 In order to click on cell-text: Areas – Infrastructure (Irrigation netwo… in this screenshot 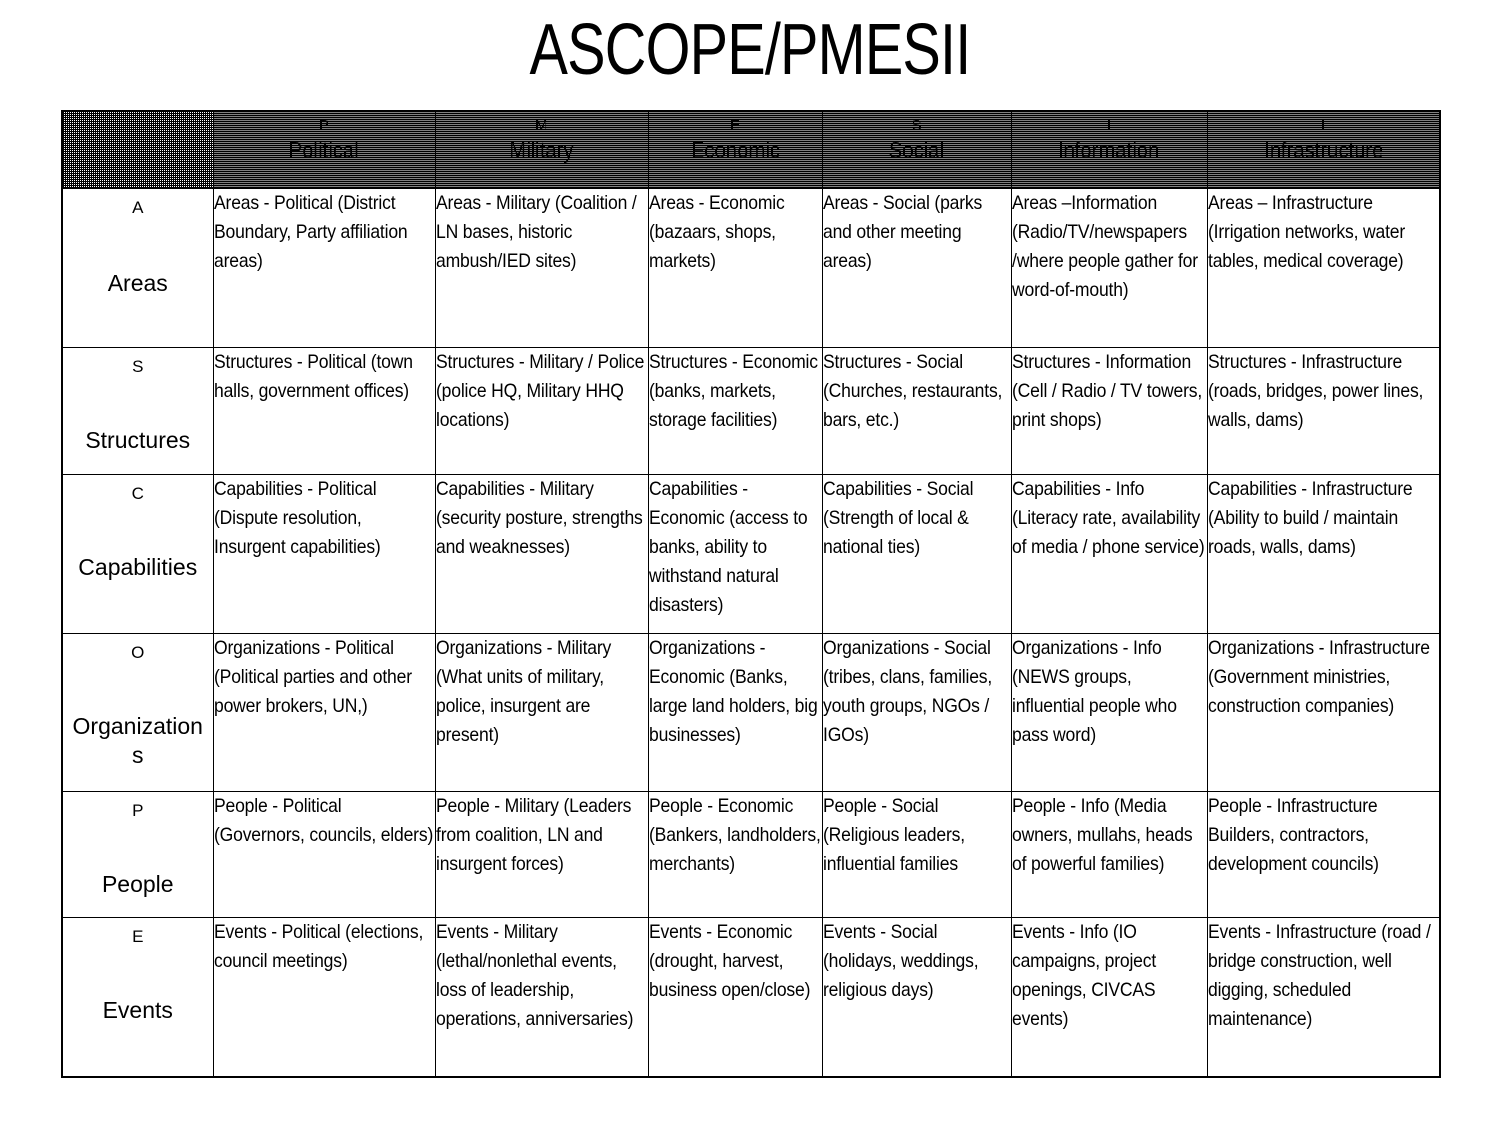, I will do `click(1306, 232)`.